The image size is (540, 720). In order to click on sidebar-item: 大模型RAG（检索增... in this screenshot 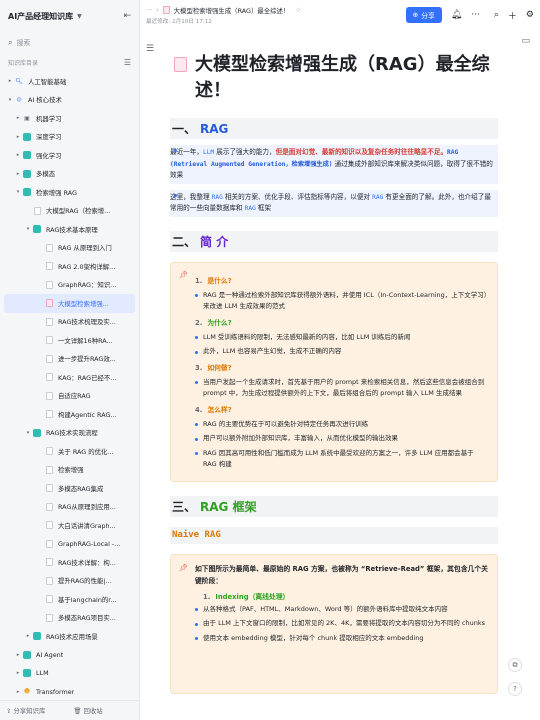, I will do `click(69, 211)`.